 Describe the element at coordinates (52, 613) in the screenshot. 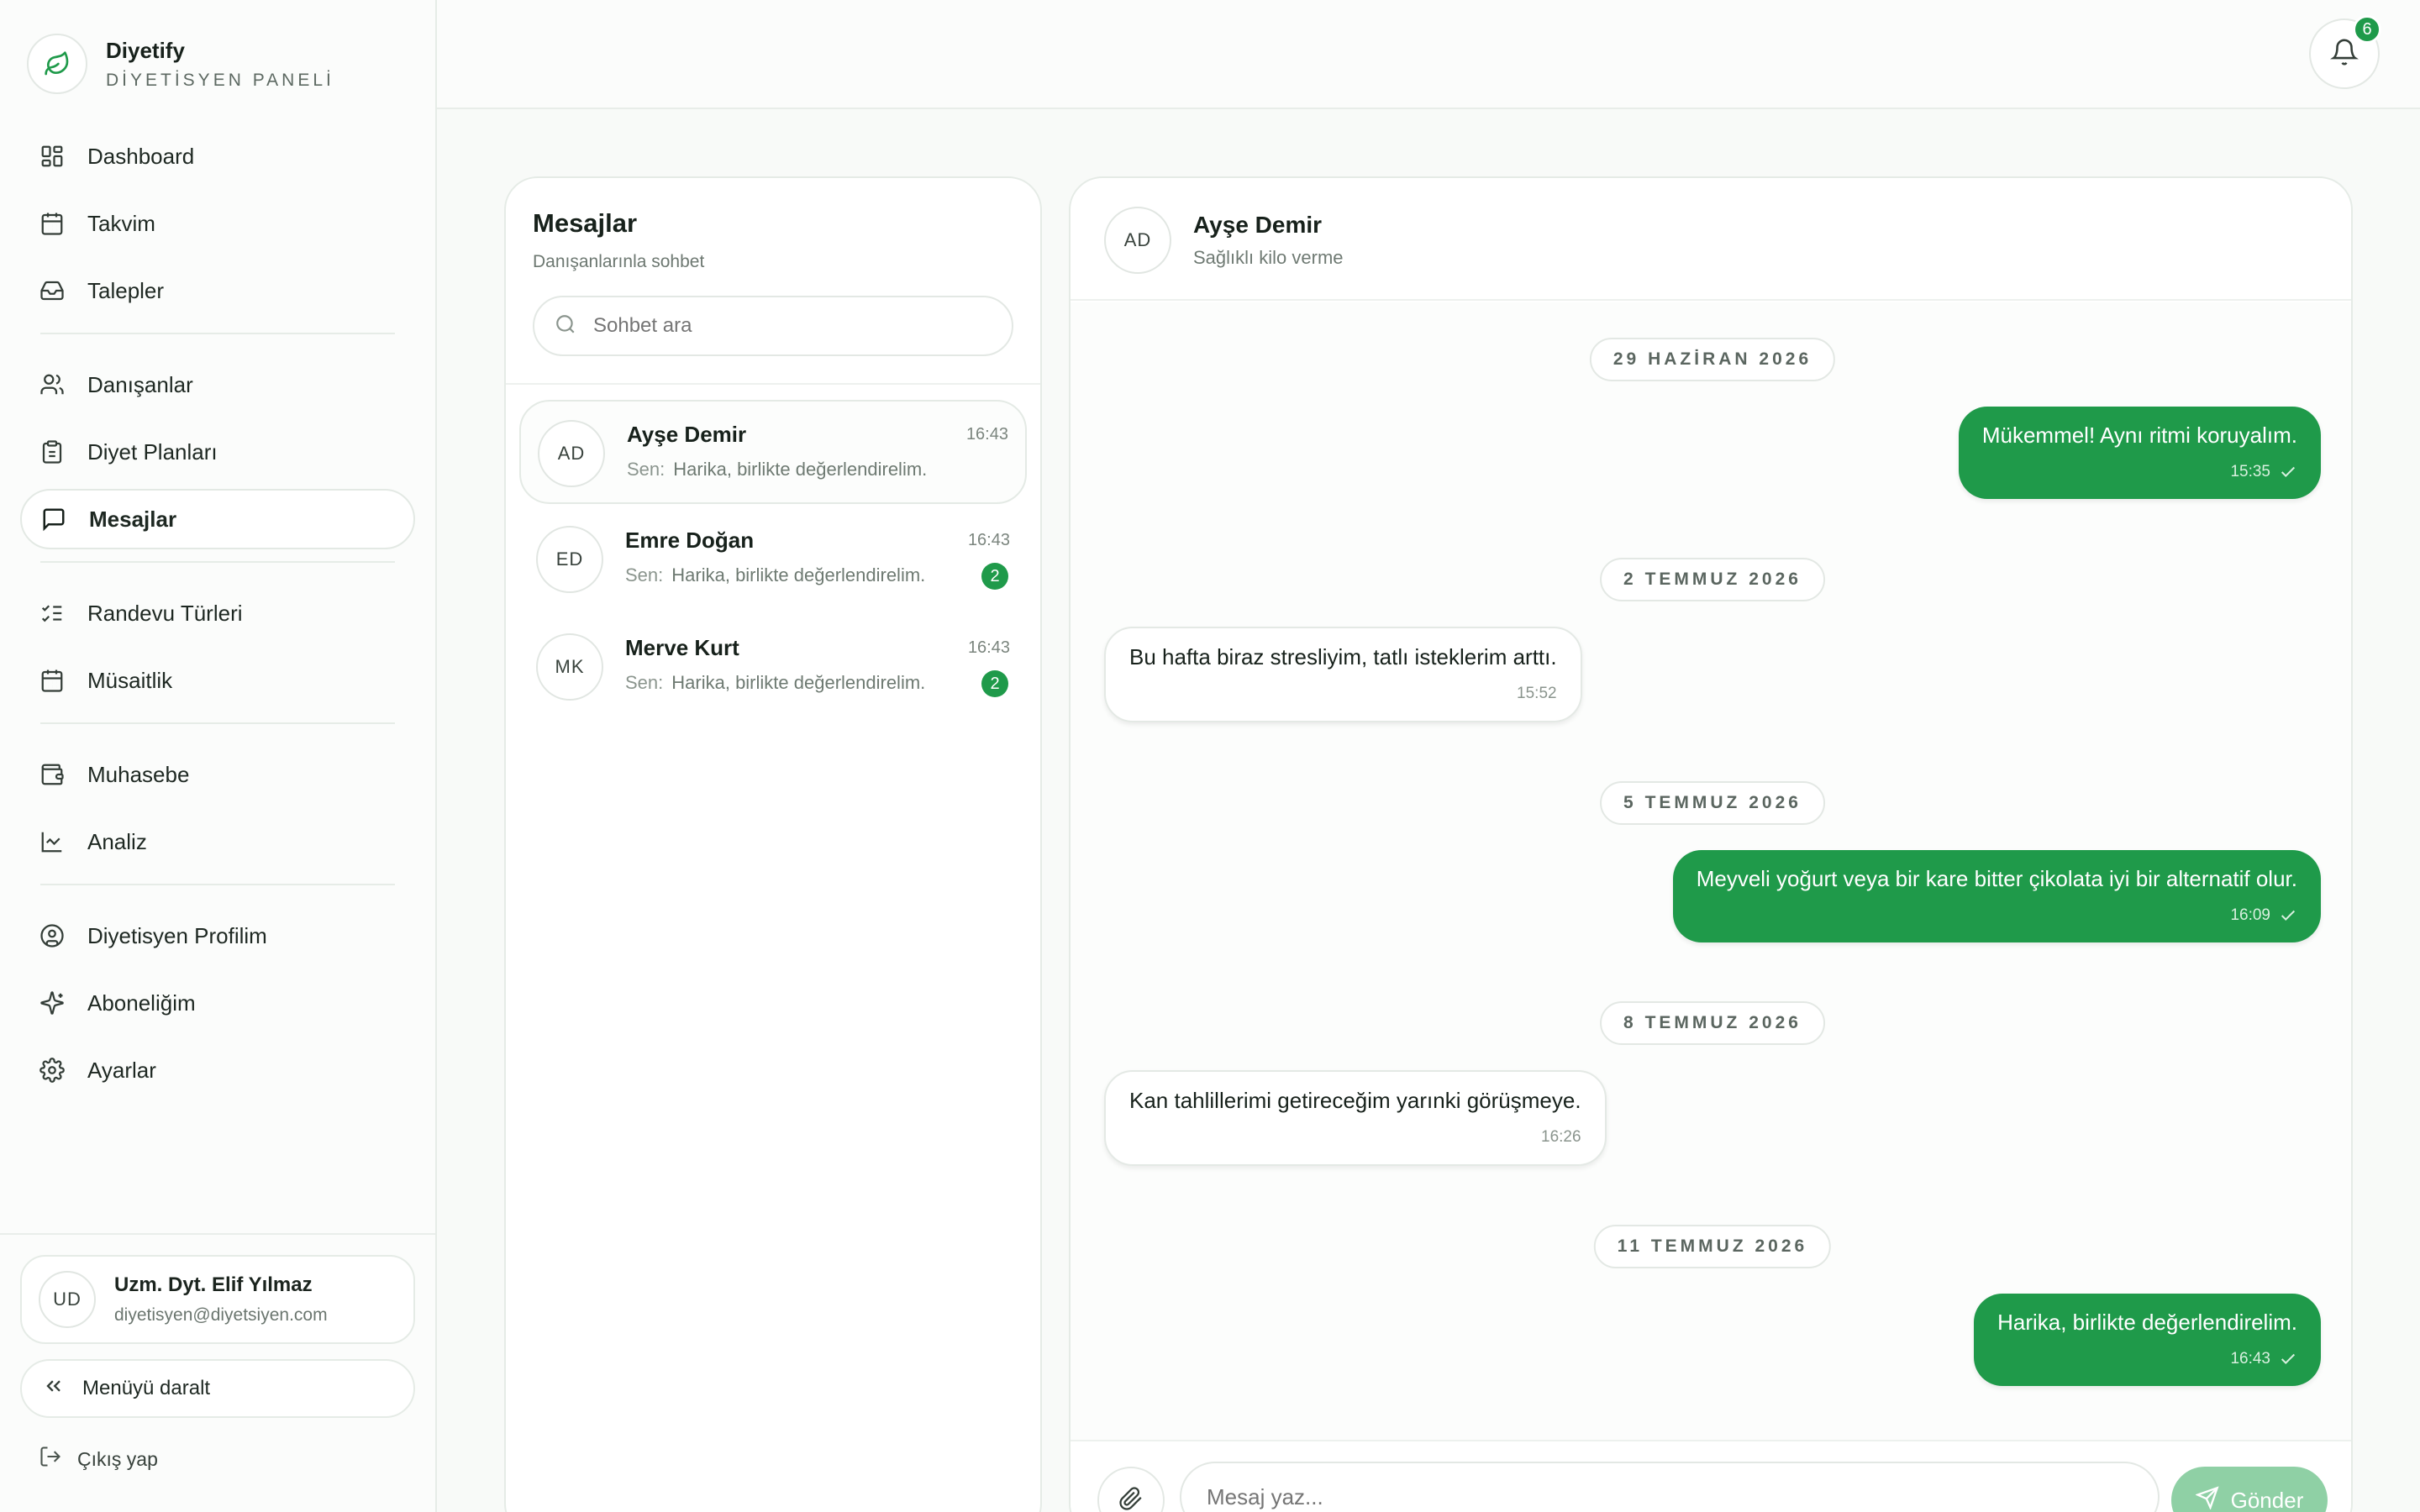

I see `list-checks-icon` at that location.